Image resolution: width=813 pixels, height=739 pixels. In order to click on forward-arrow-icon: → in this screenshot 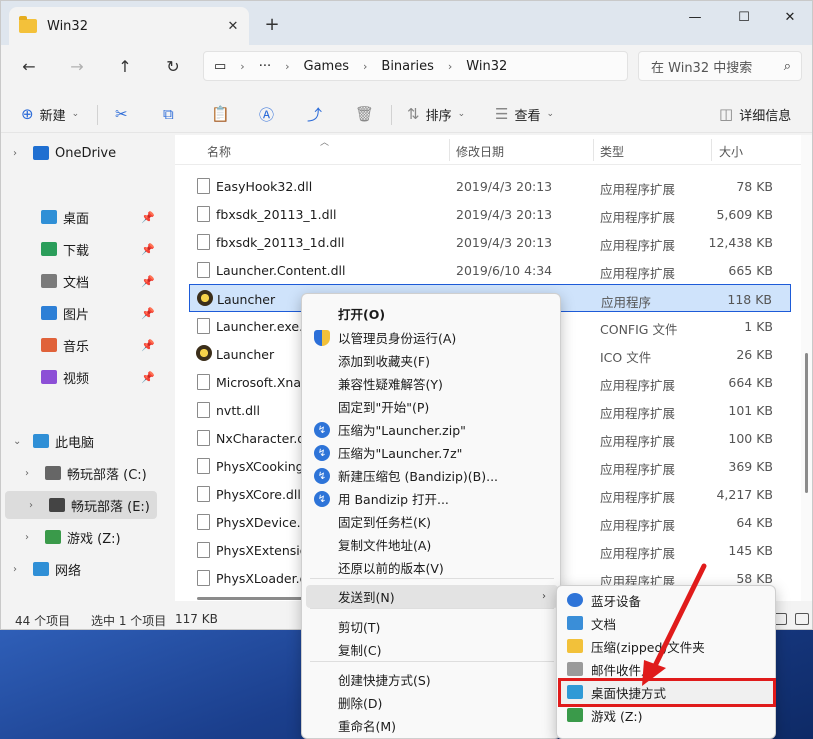, I will do `click(77, 66)`.